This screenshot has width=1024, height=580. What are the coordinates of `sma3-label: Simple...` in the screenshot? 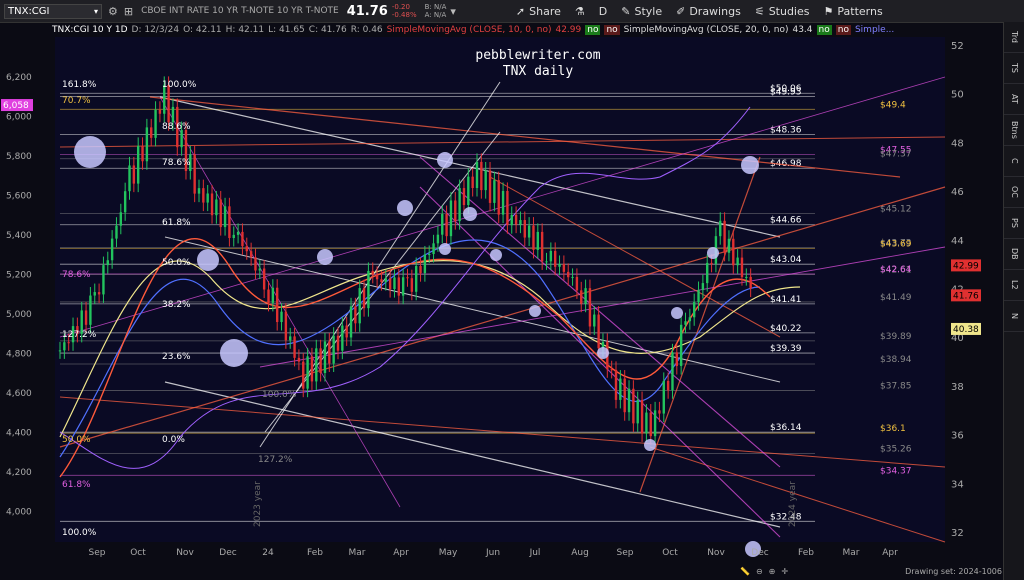 It's located at (874, 30).